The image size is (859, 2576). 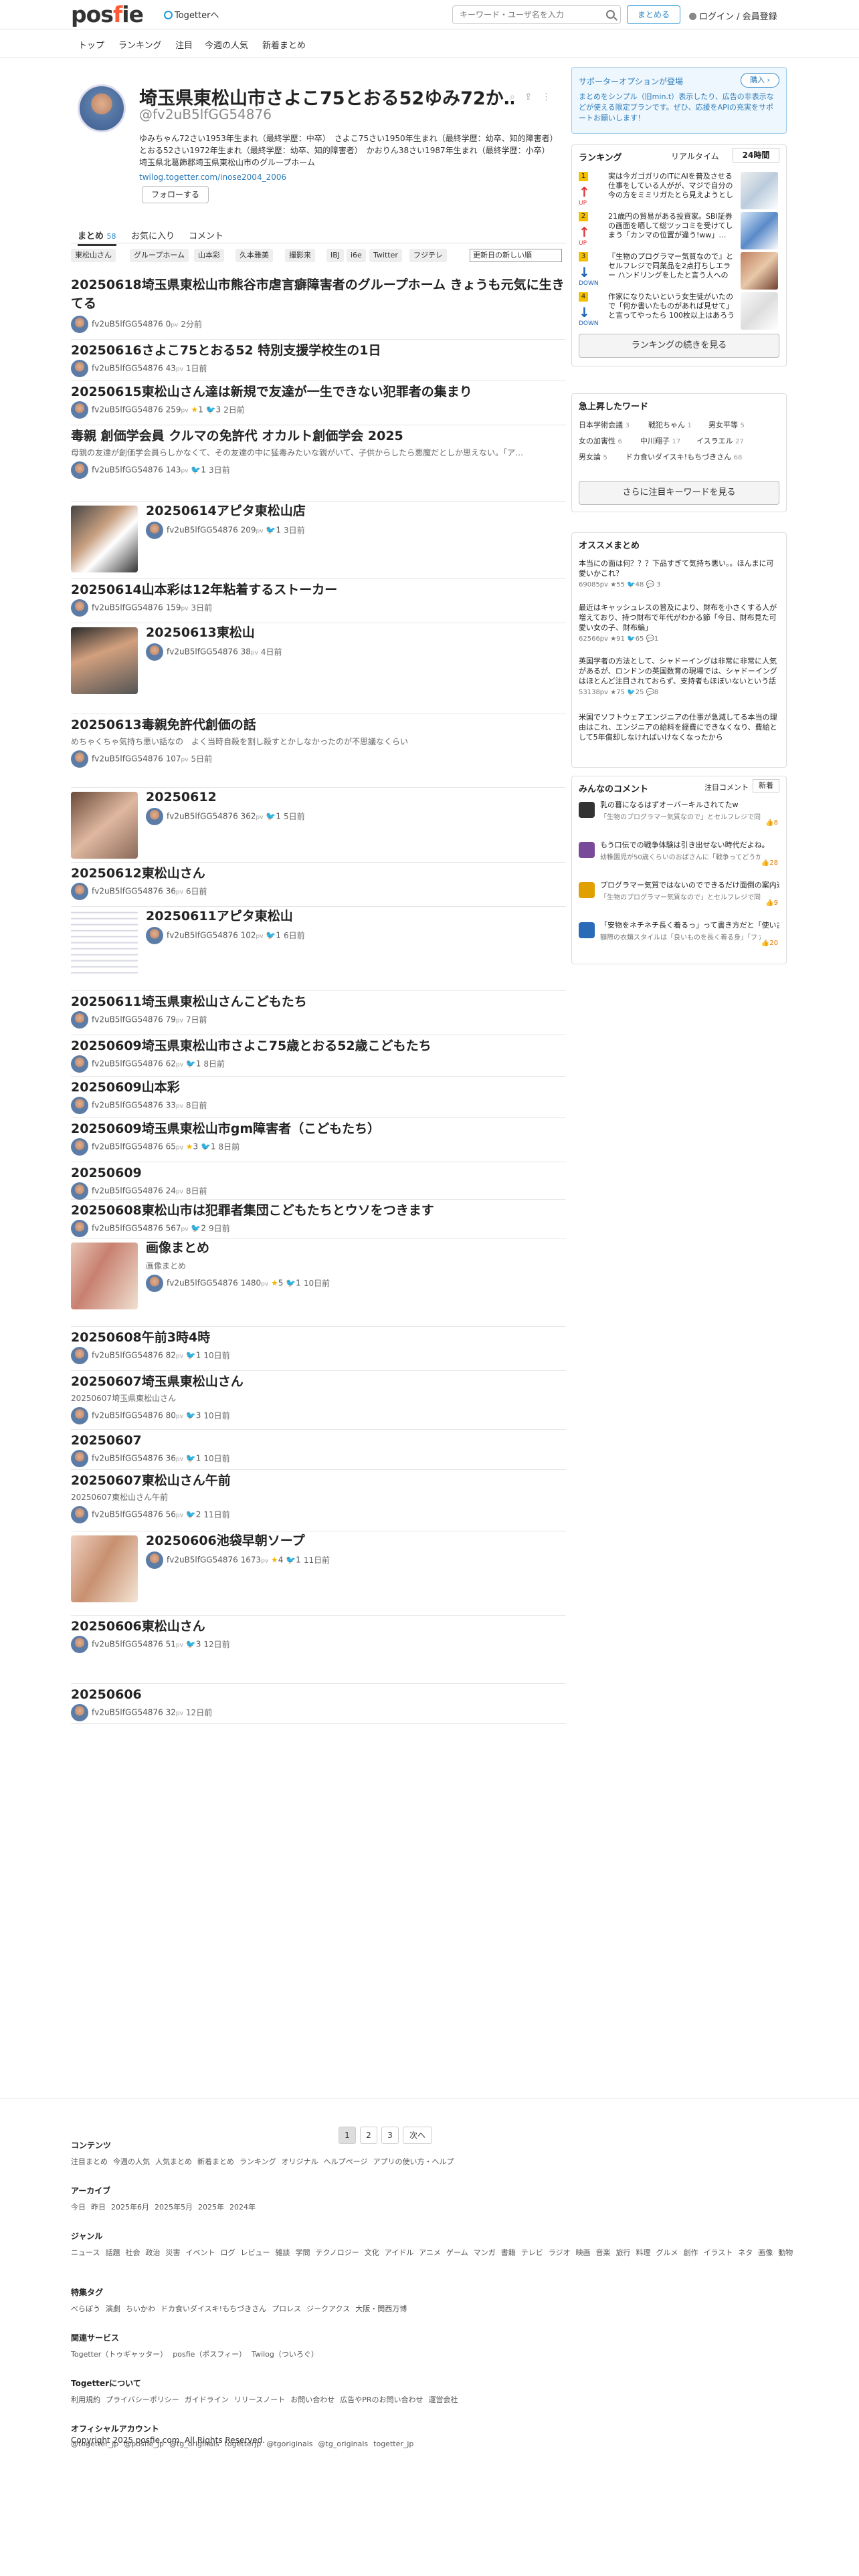 I want to click on footer-link: 2025年, so click(x=211, y=2207).